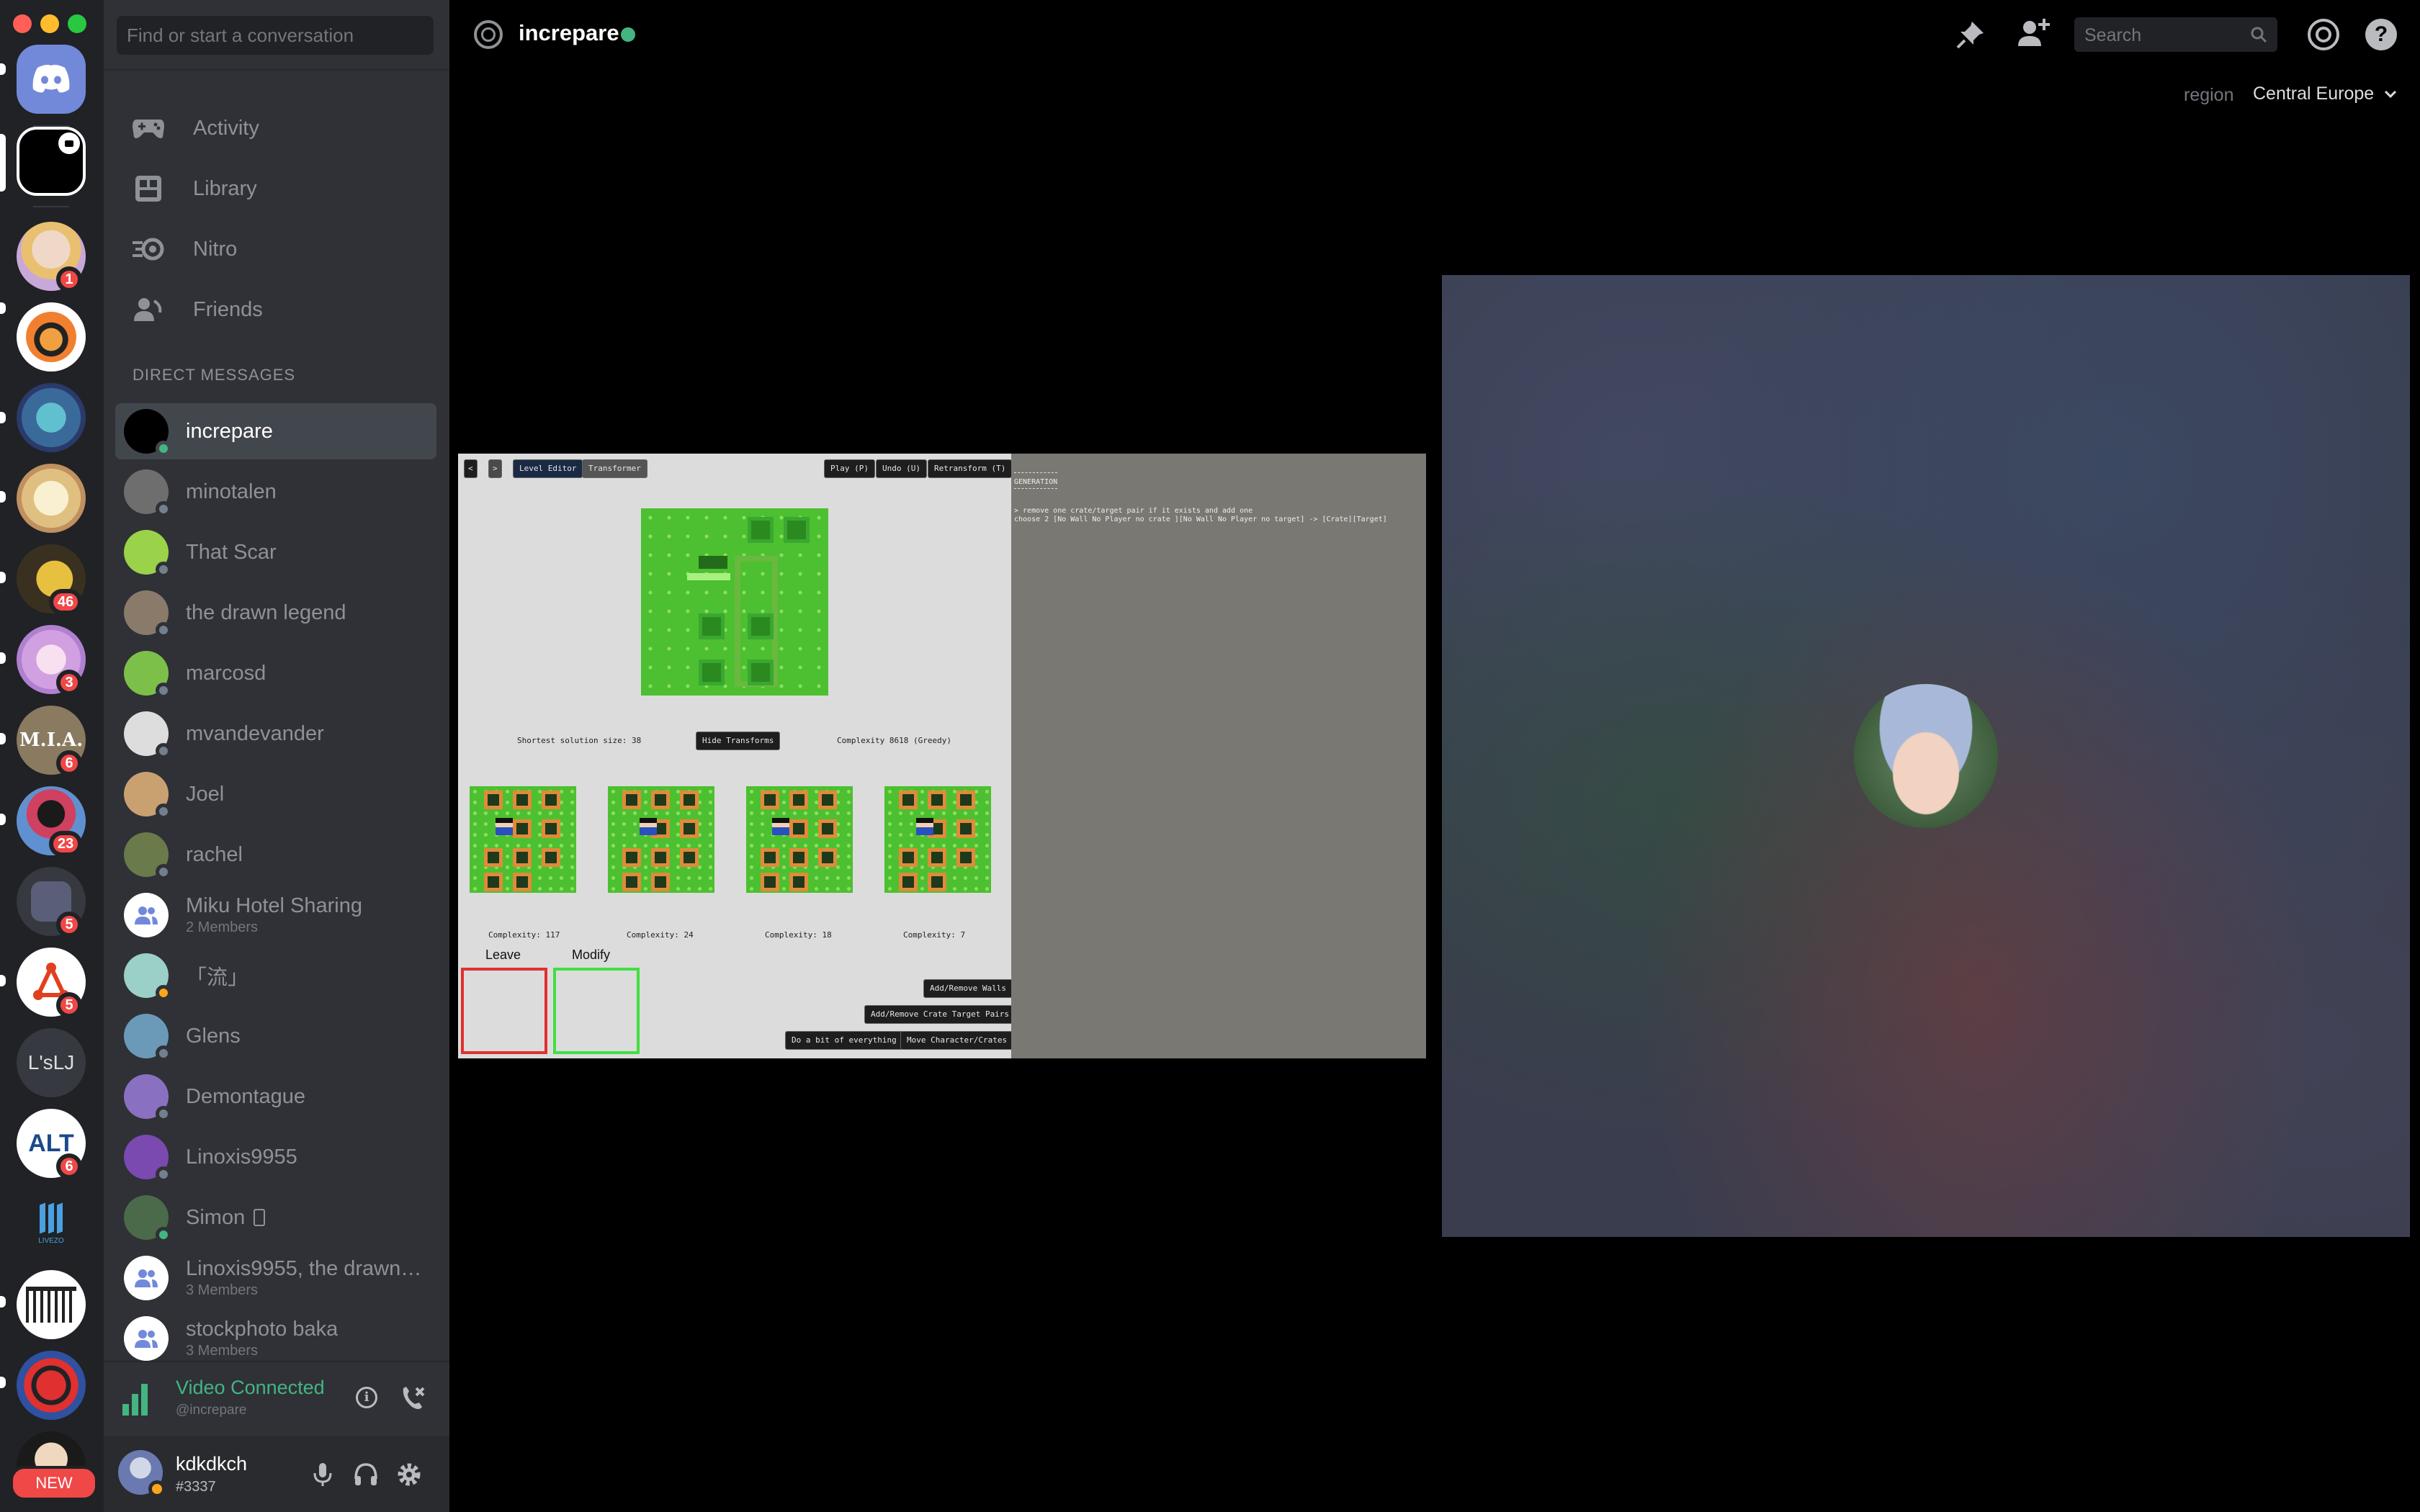  I want to click on server-icon: L'sLJ, so click(52, 1062).